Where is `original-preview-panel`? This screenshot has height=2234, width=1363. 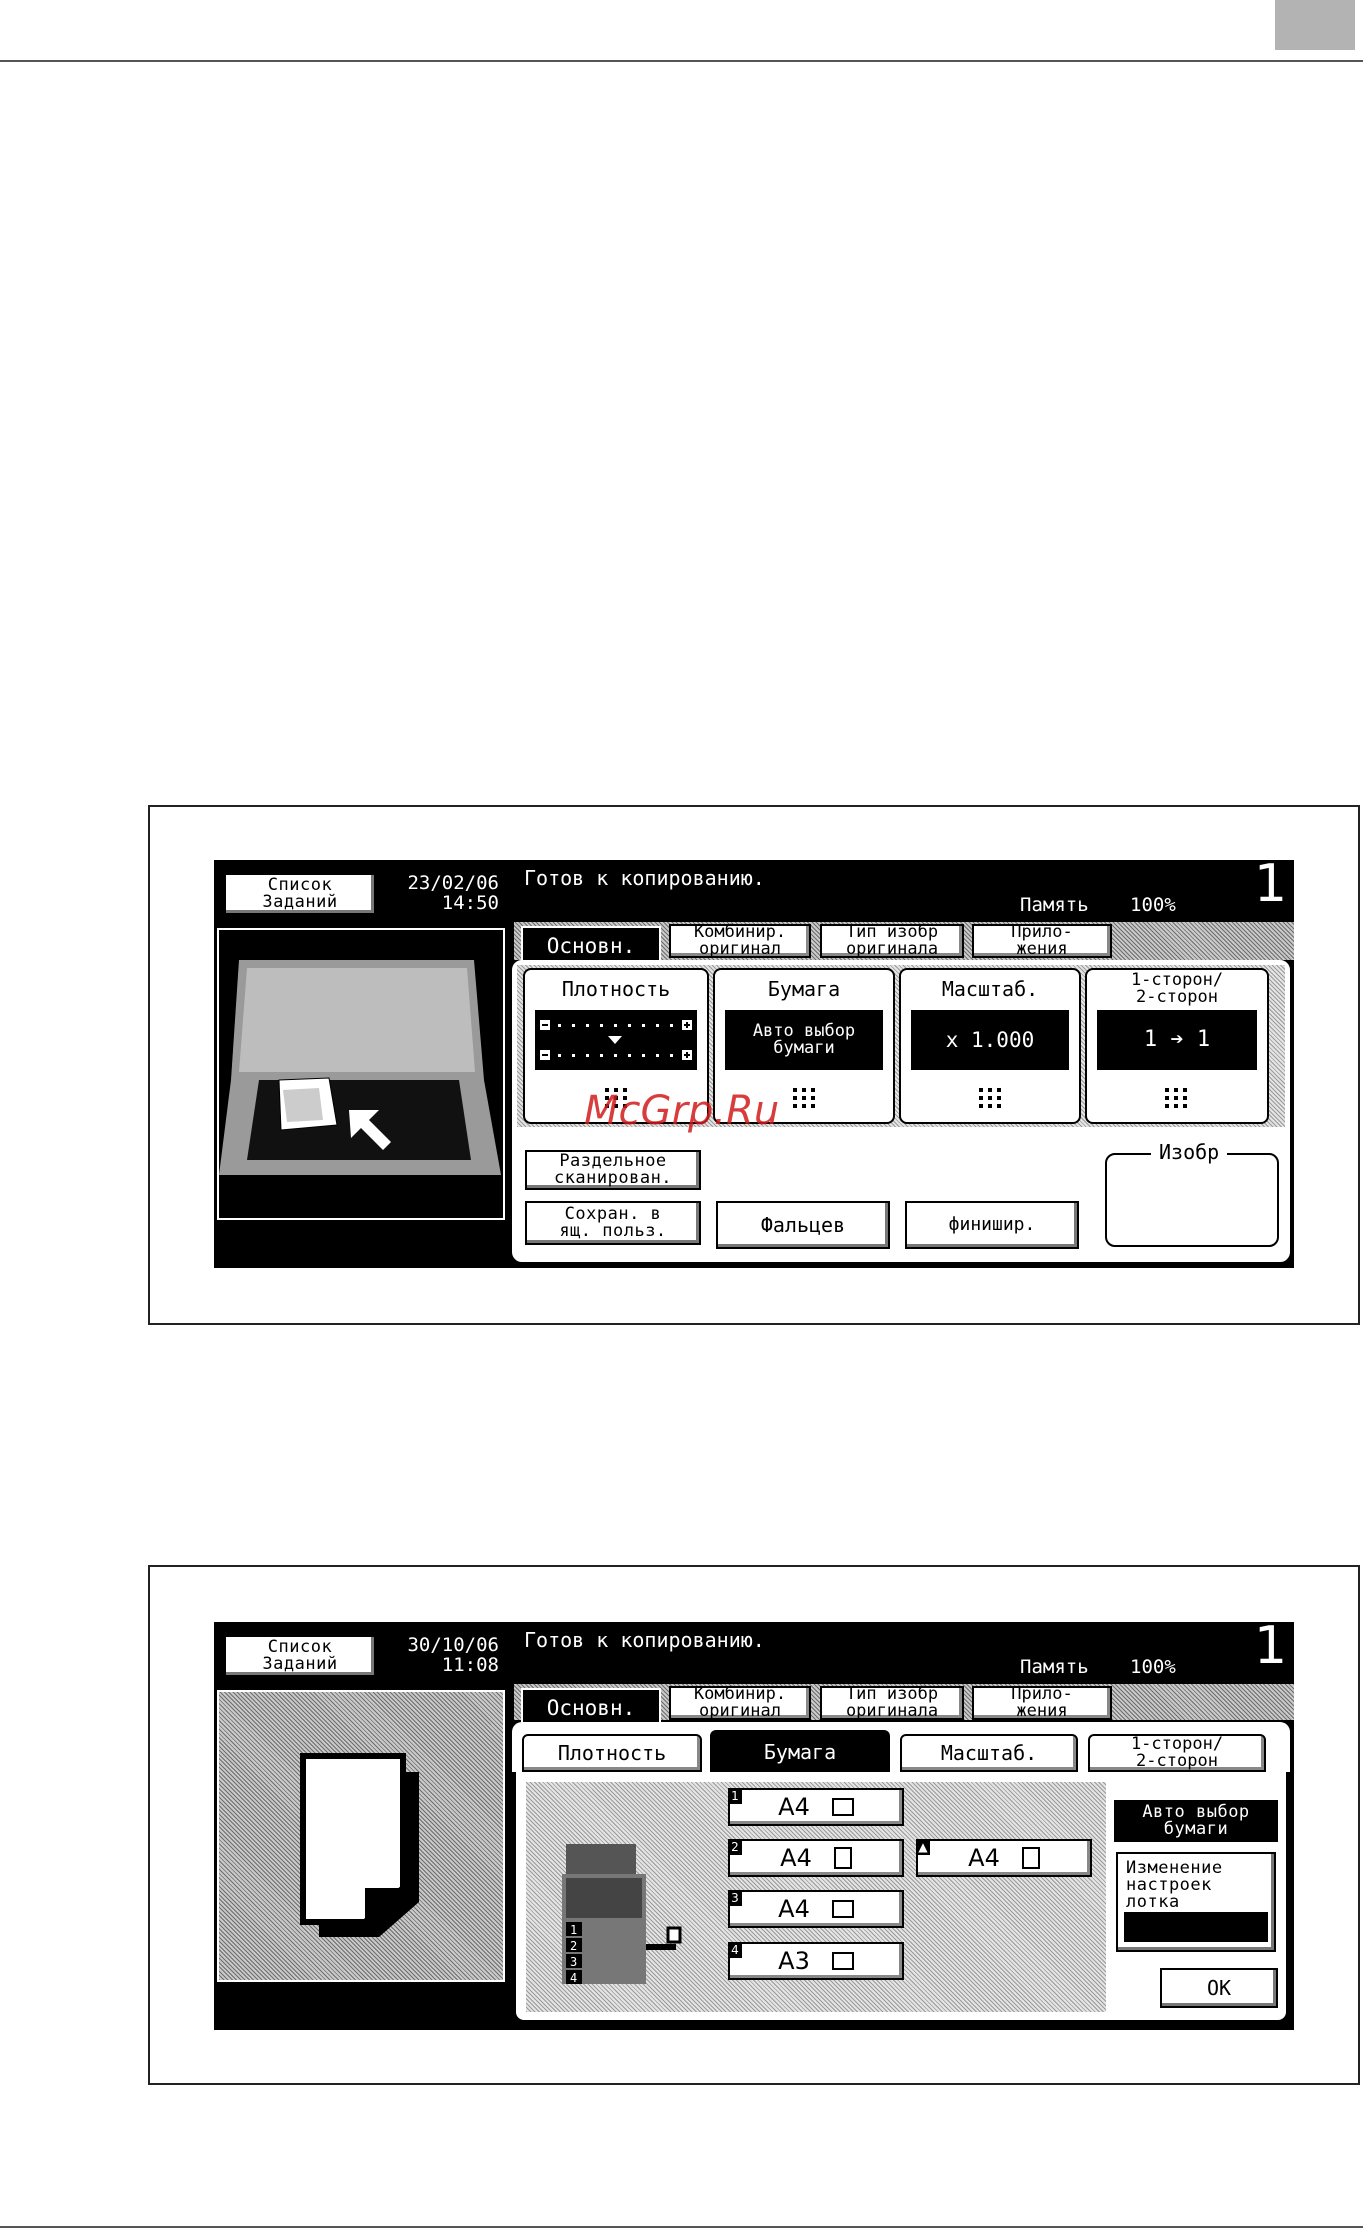
original-preview-panel is located at coordinates (361, 1836).